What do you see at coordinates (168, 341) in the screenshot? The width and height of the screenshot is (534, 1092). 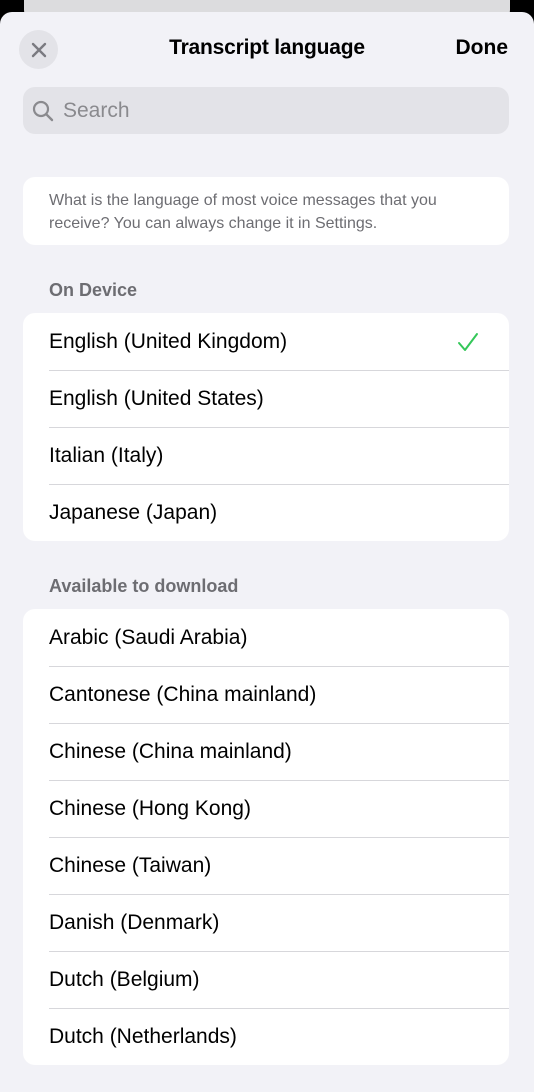 I see `list-item-label: English (United Kingdom)` at bounding box center [168, 341].